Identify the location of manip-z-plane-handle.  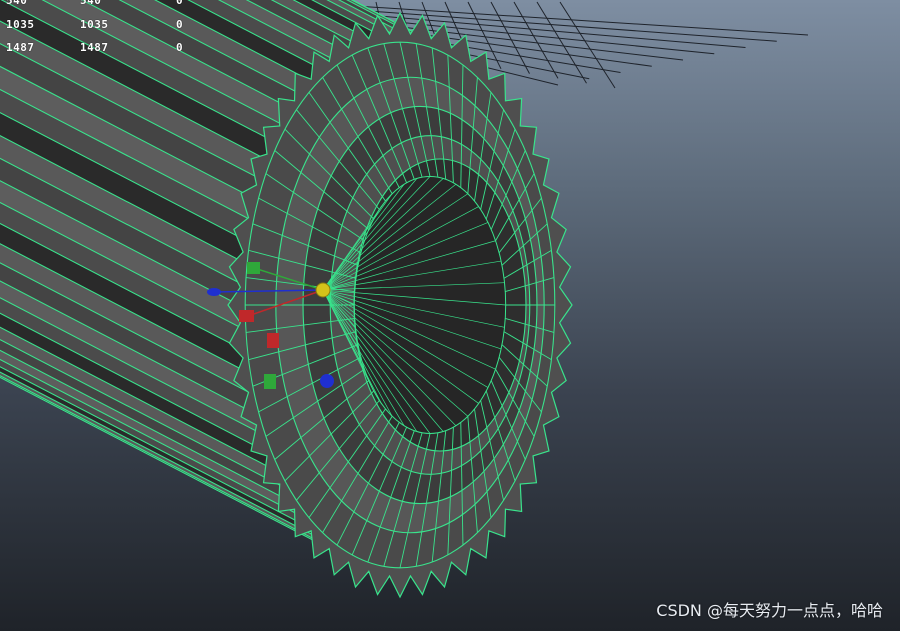
(327, 381).